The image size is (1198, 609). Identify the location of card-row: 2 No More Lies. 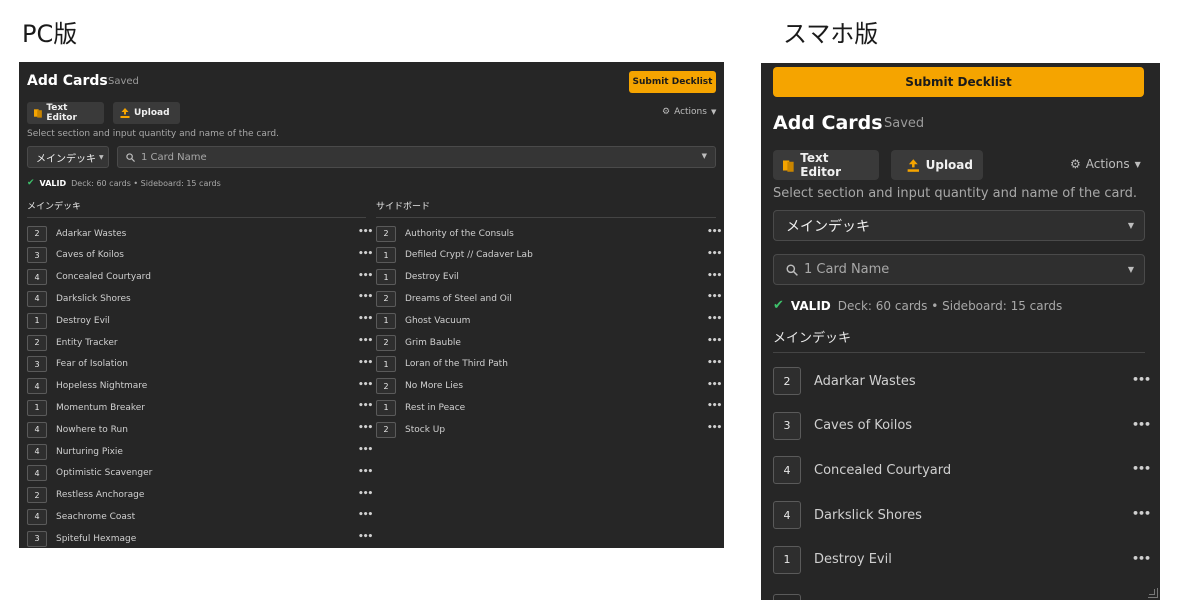
(419, 386).